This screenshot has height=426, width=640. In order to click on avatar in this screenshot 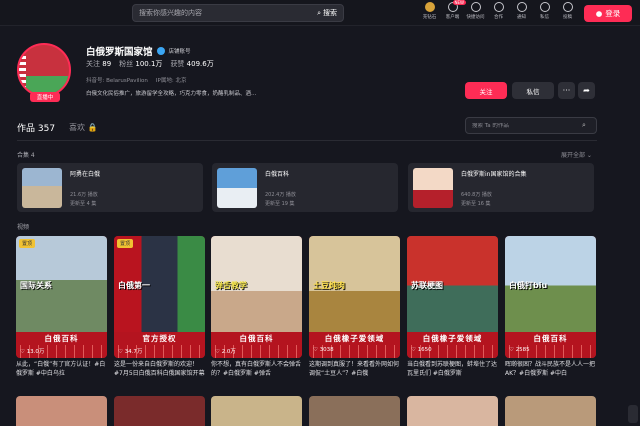, I will do `click(44, 70)`.